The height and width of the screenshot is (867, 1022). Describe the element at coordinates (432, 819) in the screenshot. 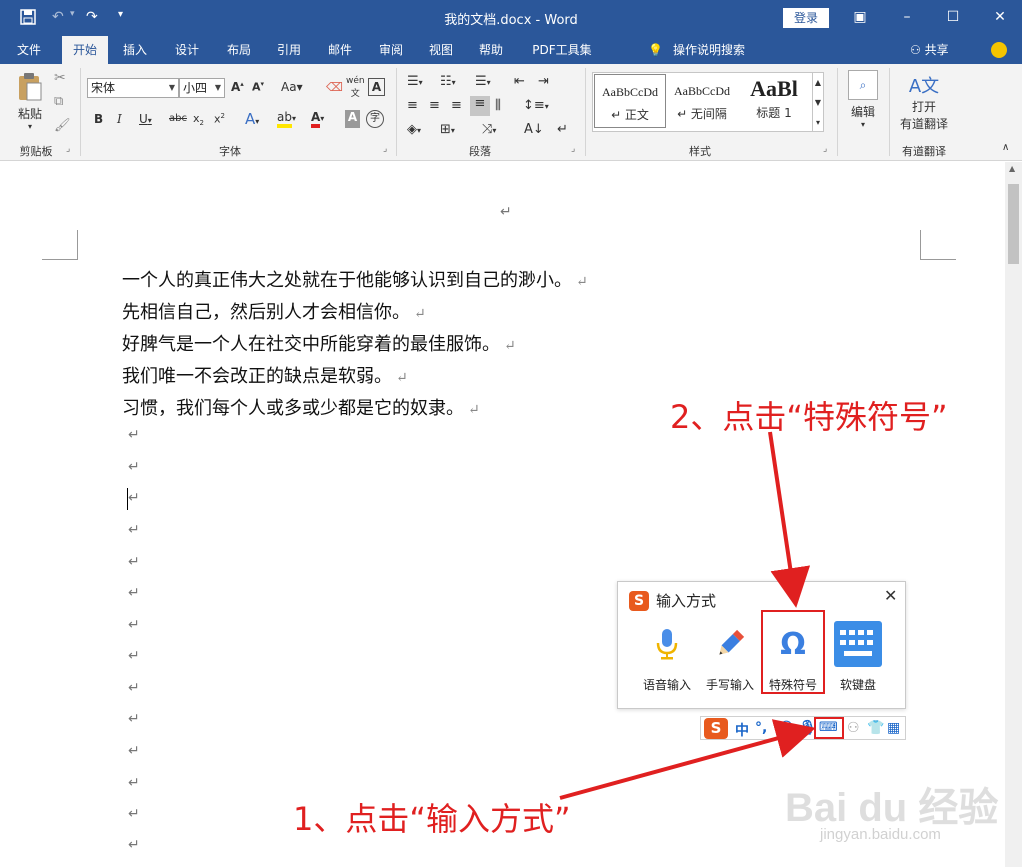

I see `annotation-step1: 1、点击“输入方式”` at that location.